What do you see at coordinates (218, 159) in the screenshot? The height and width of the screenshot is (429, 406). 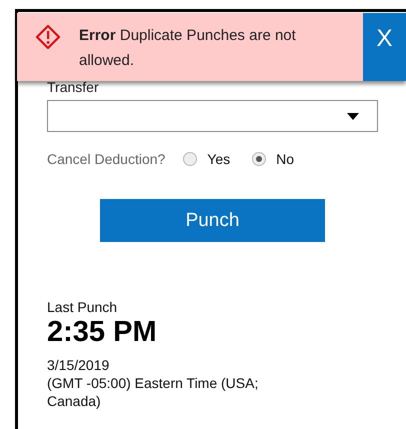 I see `radio-label: Yes` at bounding box center [218, 159].